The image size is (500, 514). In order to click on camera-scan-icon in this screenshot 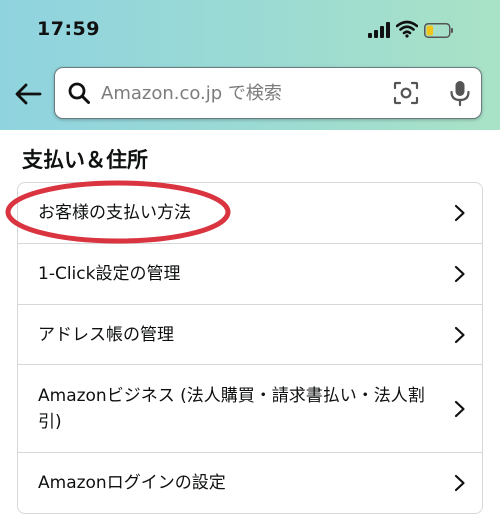, I will do `click(406, 93)`.